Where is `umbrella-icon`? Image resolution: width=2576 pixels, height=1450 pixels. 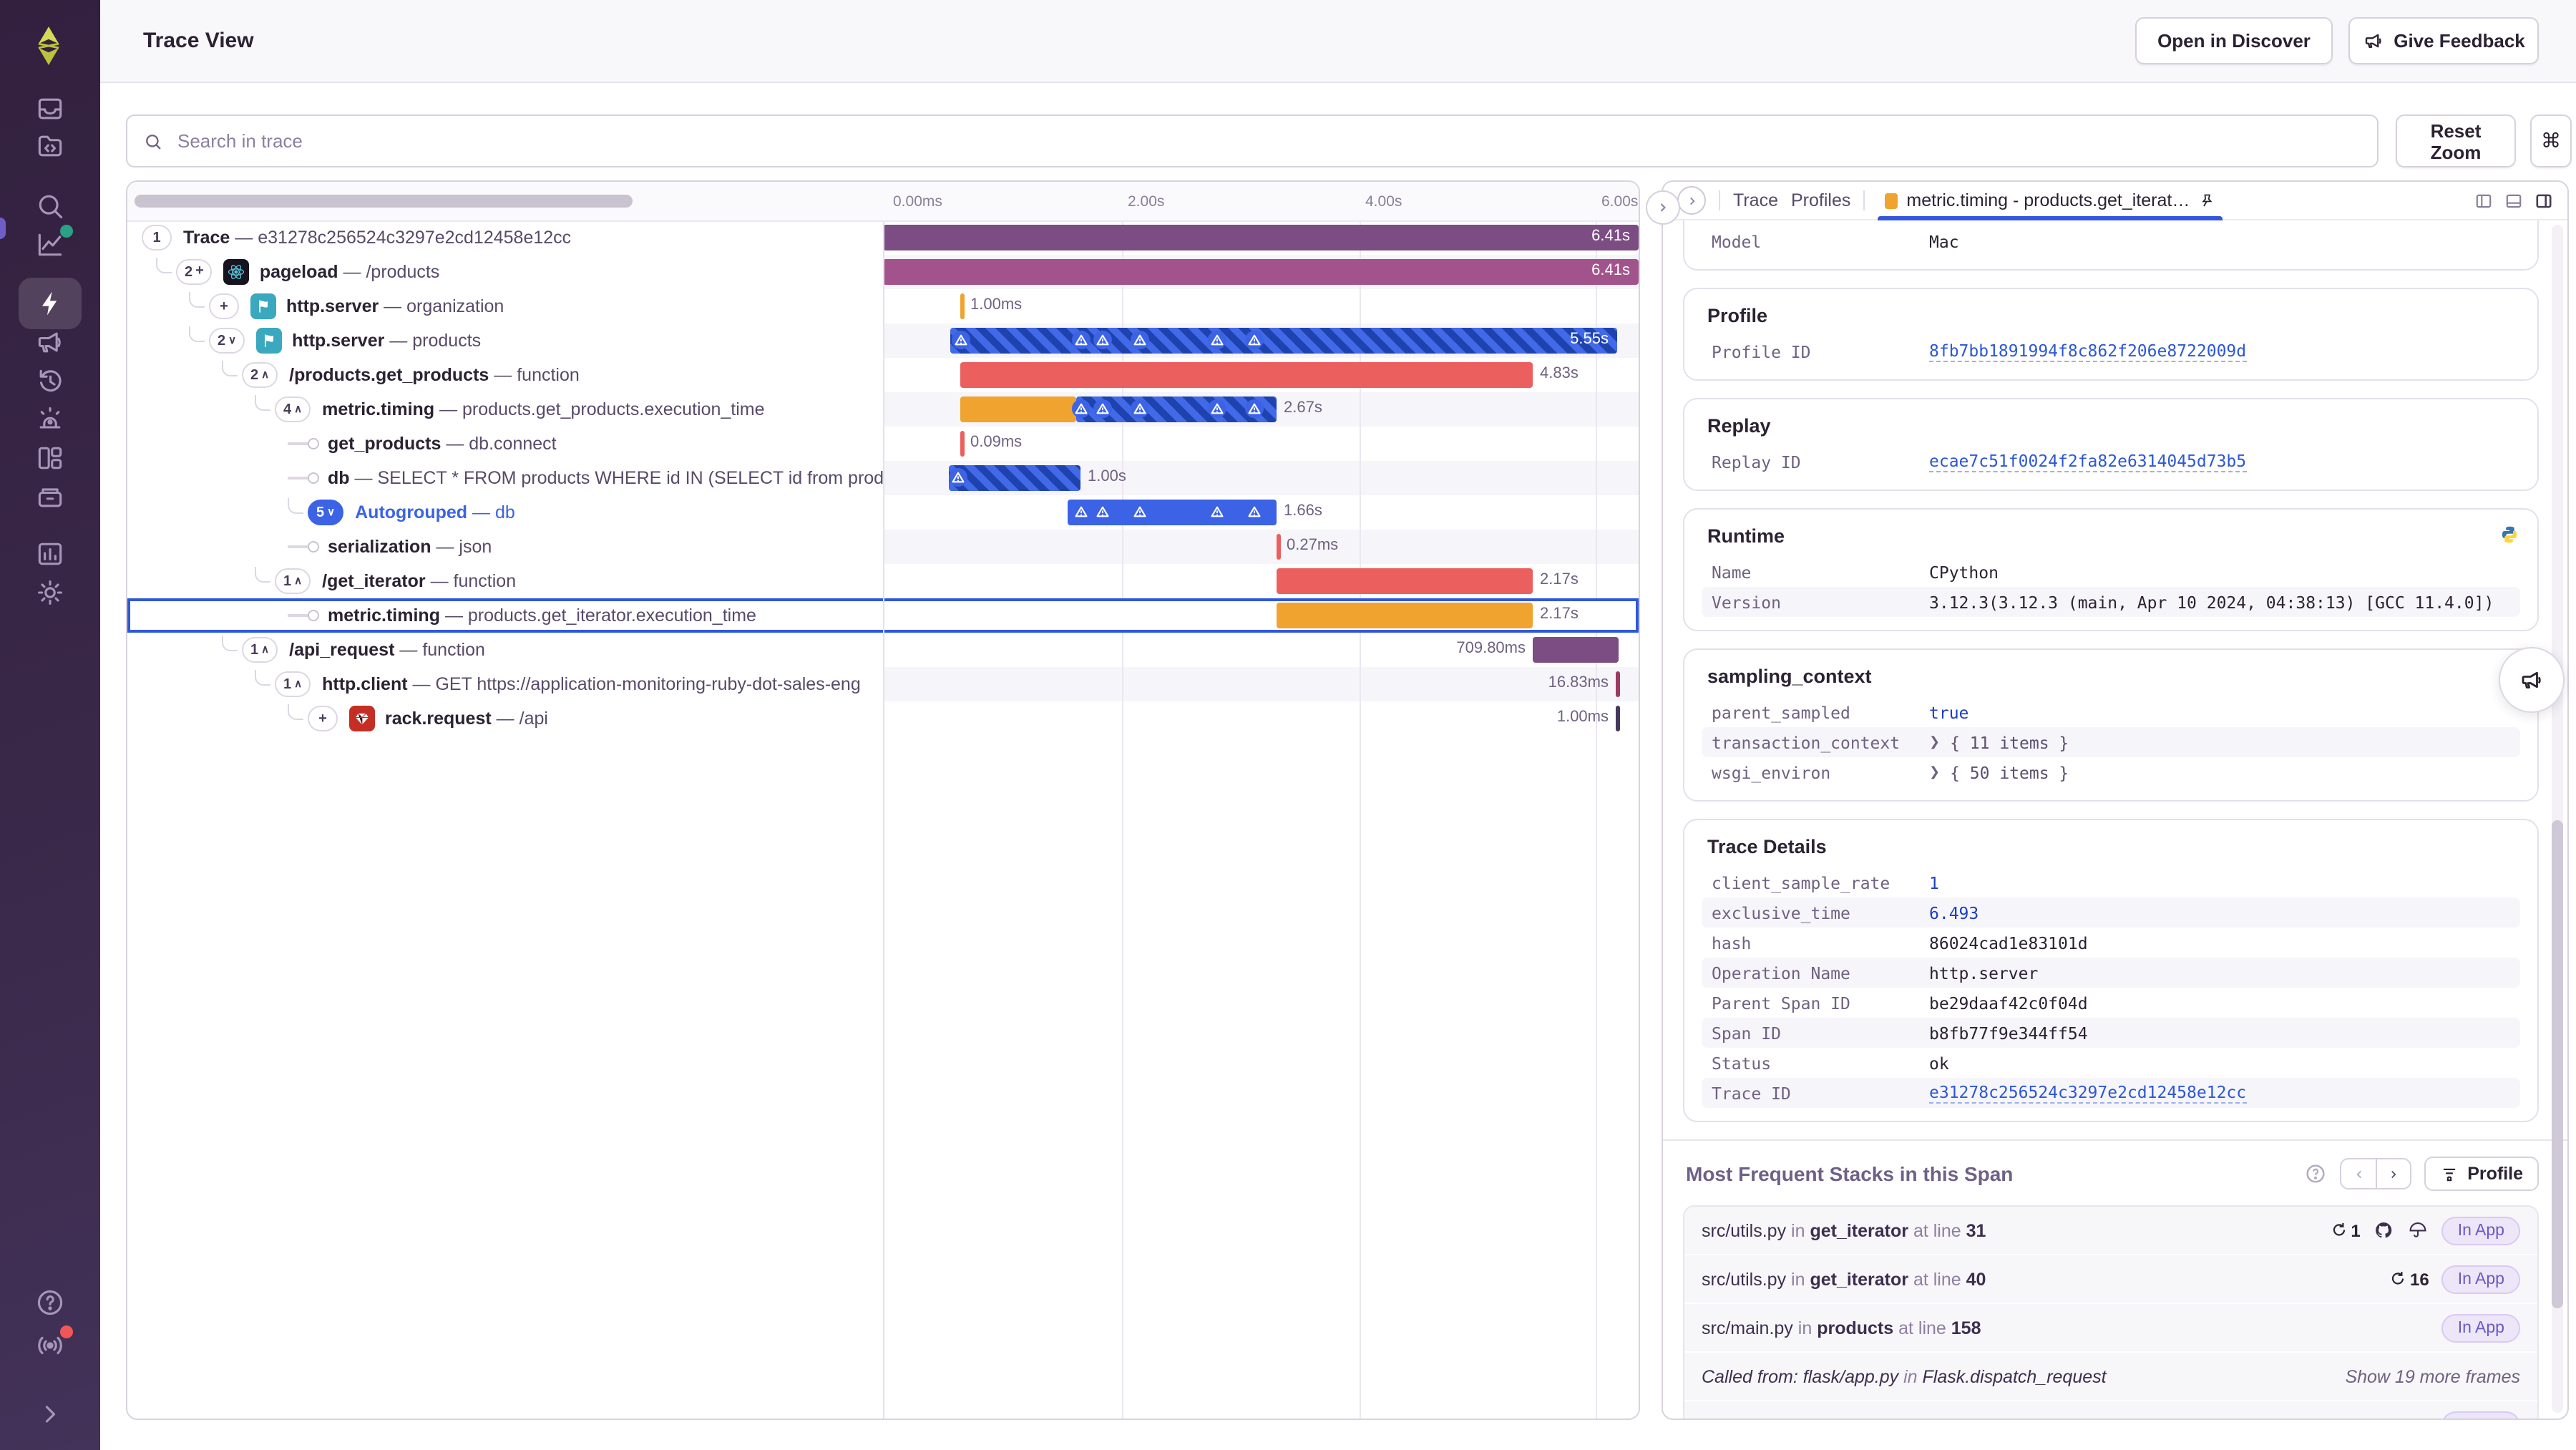 umbrella-icon is located at coordinates (2418, 1230).